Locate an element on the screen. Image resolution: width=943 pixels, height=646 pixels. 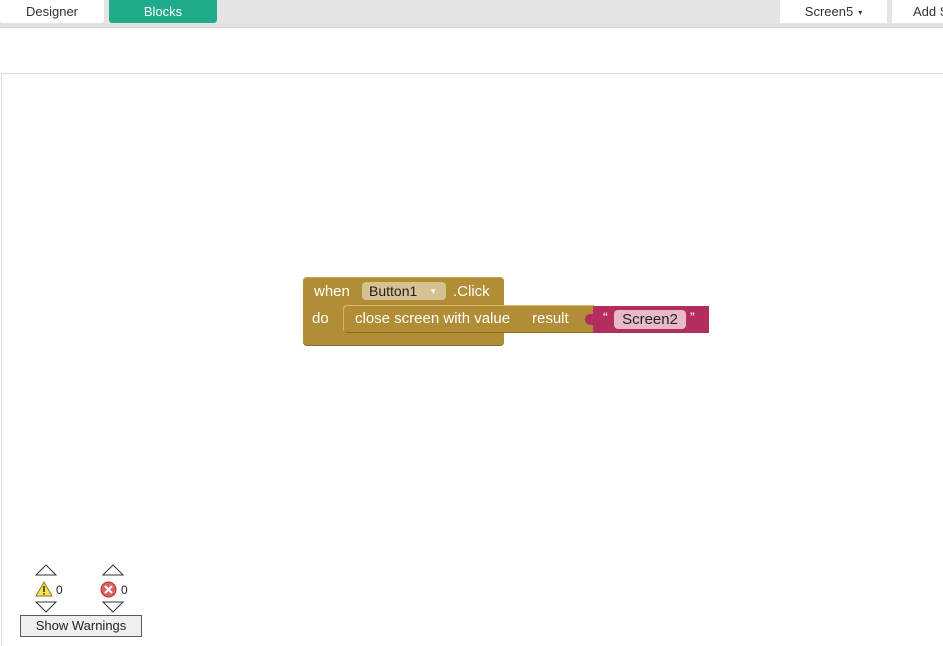
warning-count: 0 is located at coordinates (59, 590).